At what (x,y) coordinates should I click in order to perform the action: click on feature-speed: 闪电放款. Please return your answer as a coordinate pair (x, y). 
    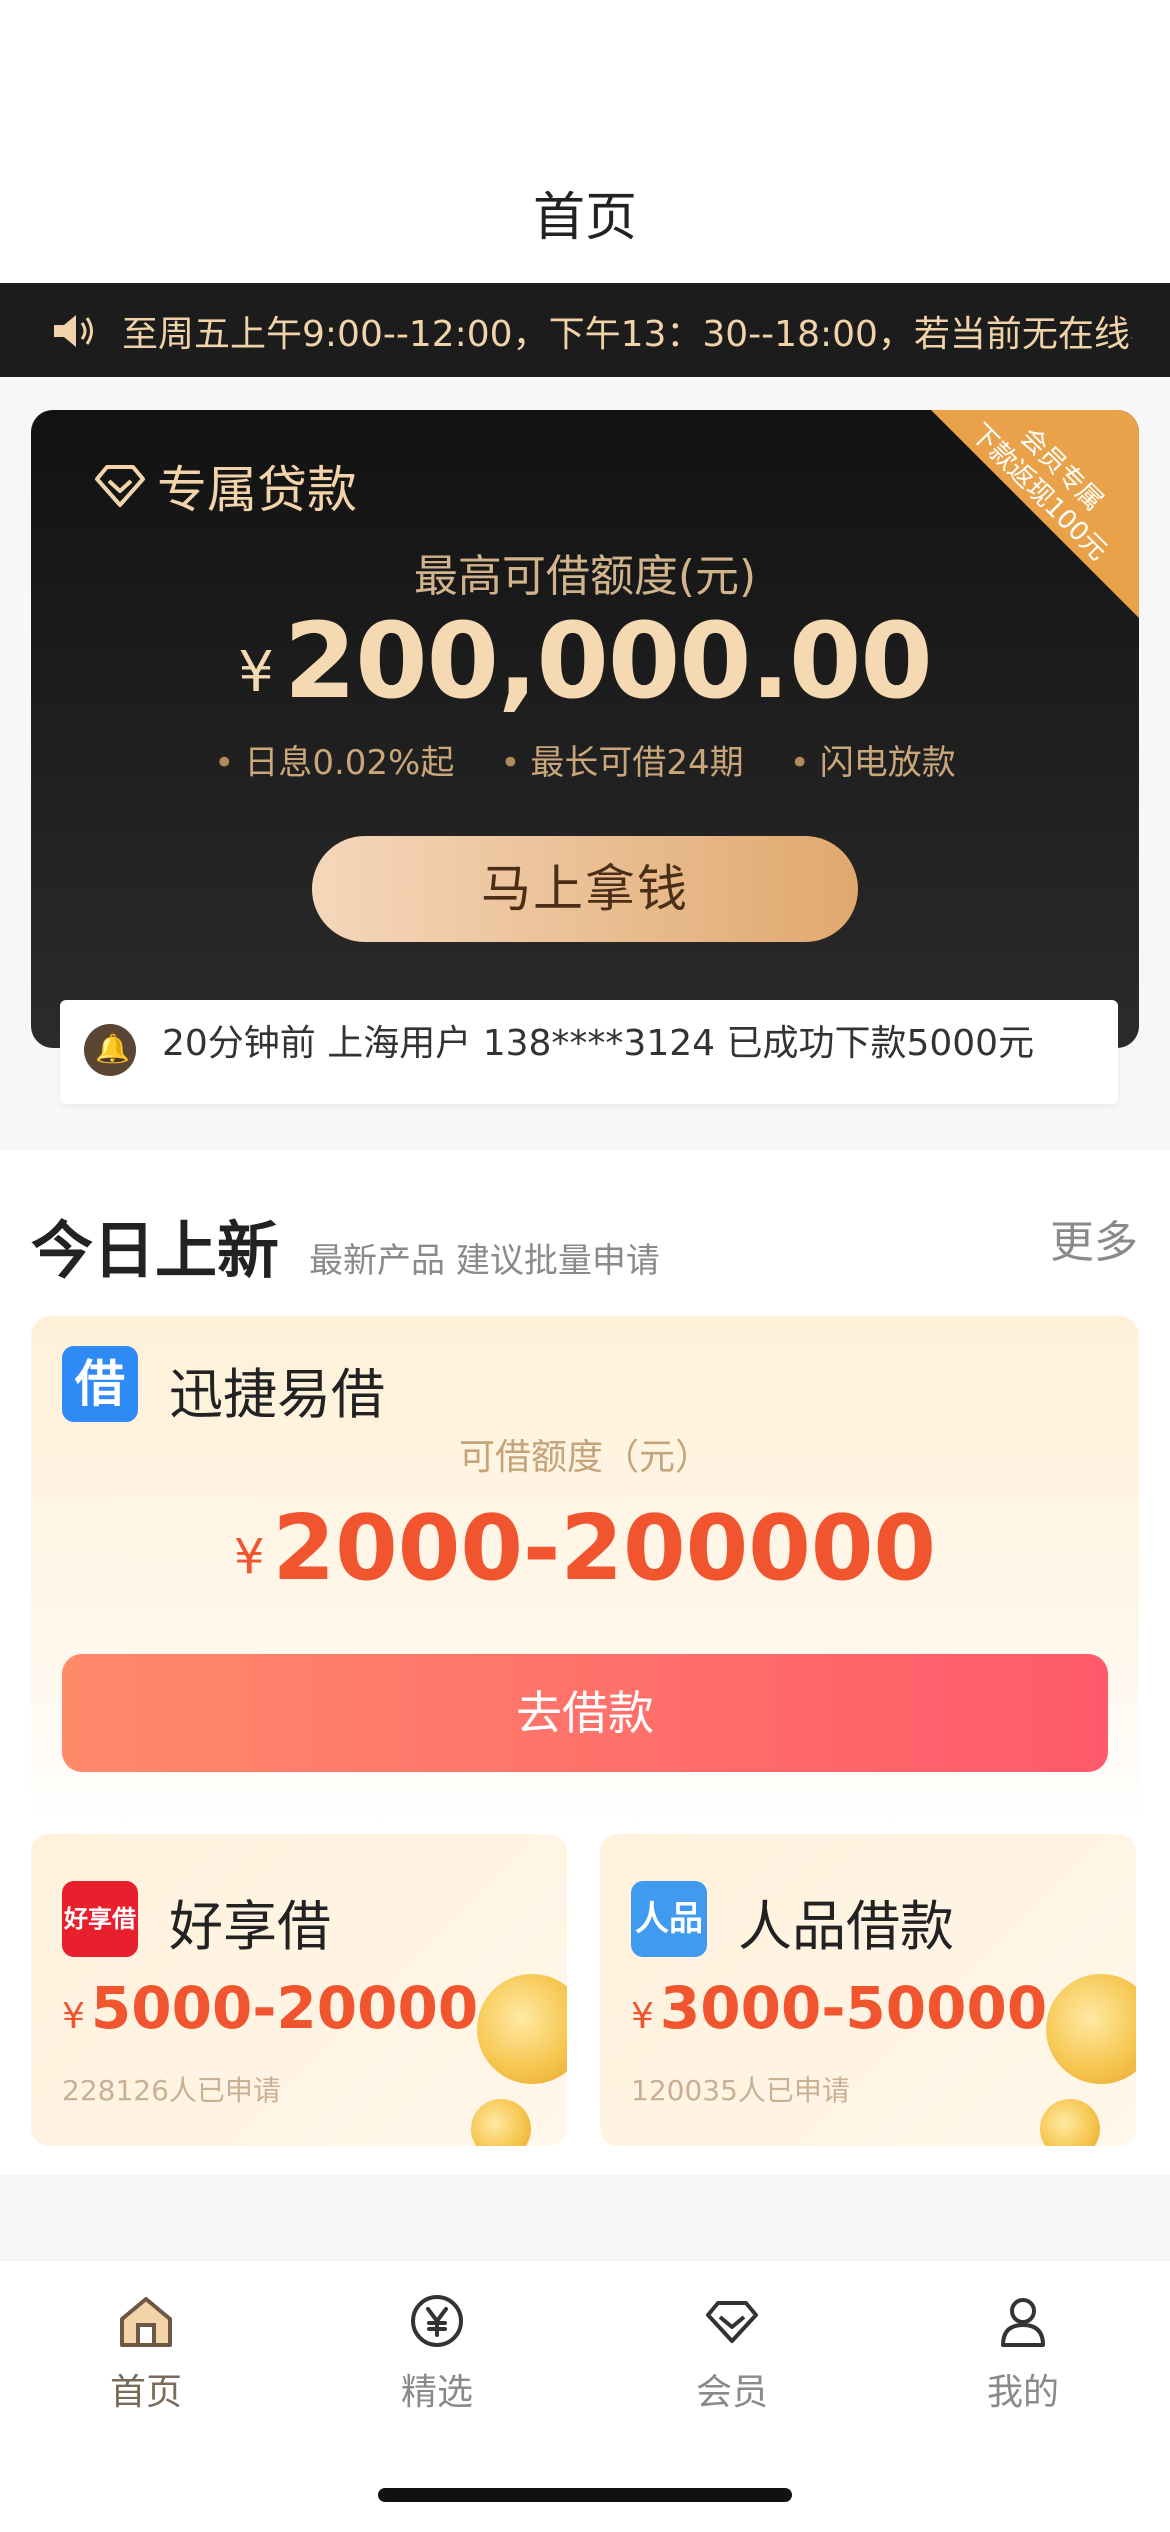
    Looking at the image, I should click on (873, 759).